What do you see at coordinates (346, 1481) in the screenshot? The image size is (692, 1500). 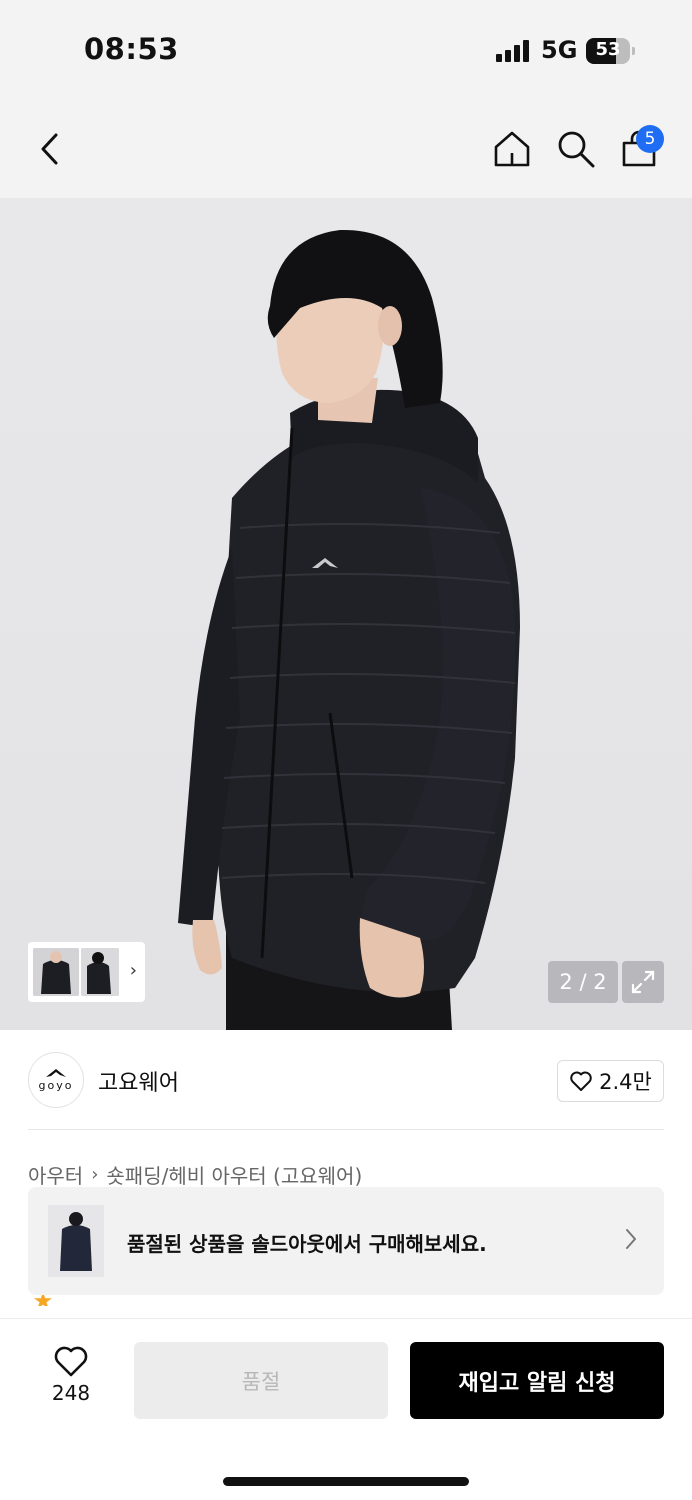 I see `home-indicator` at bounding box center [346, 1481].